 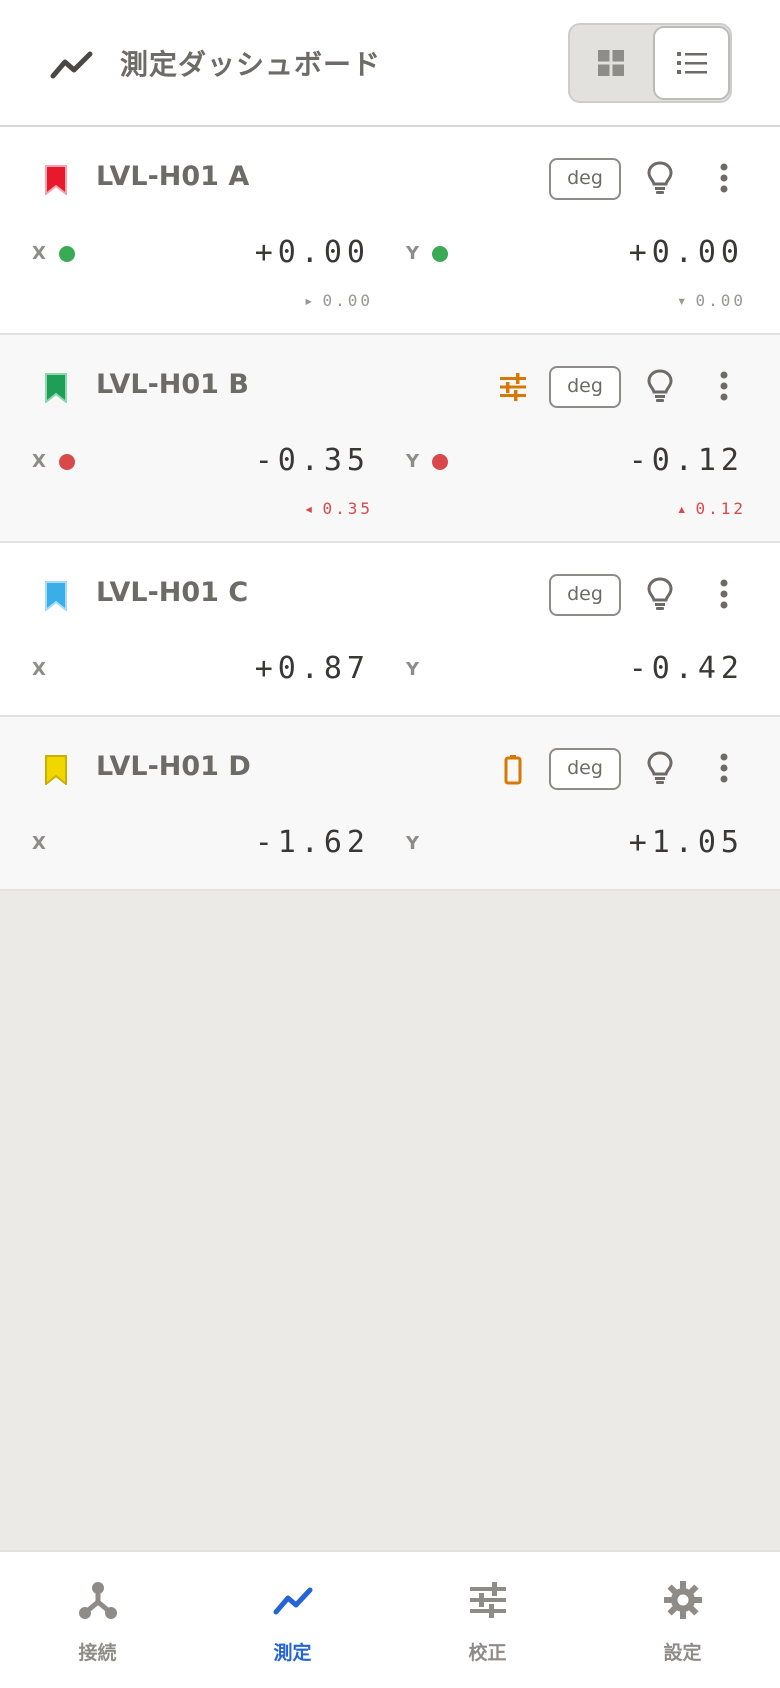 I want to click on nav-item-calibration: 校正, so click(x=487, y=1620).